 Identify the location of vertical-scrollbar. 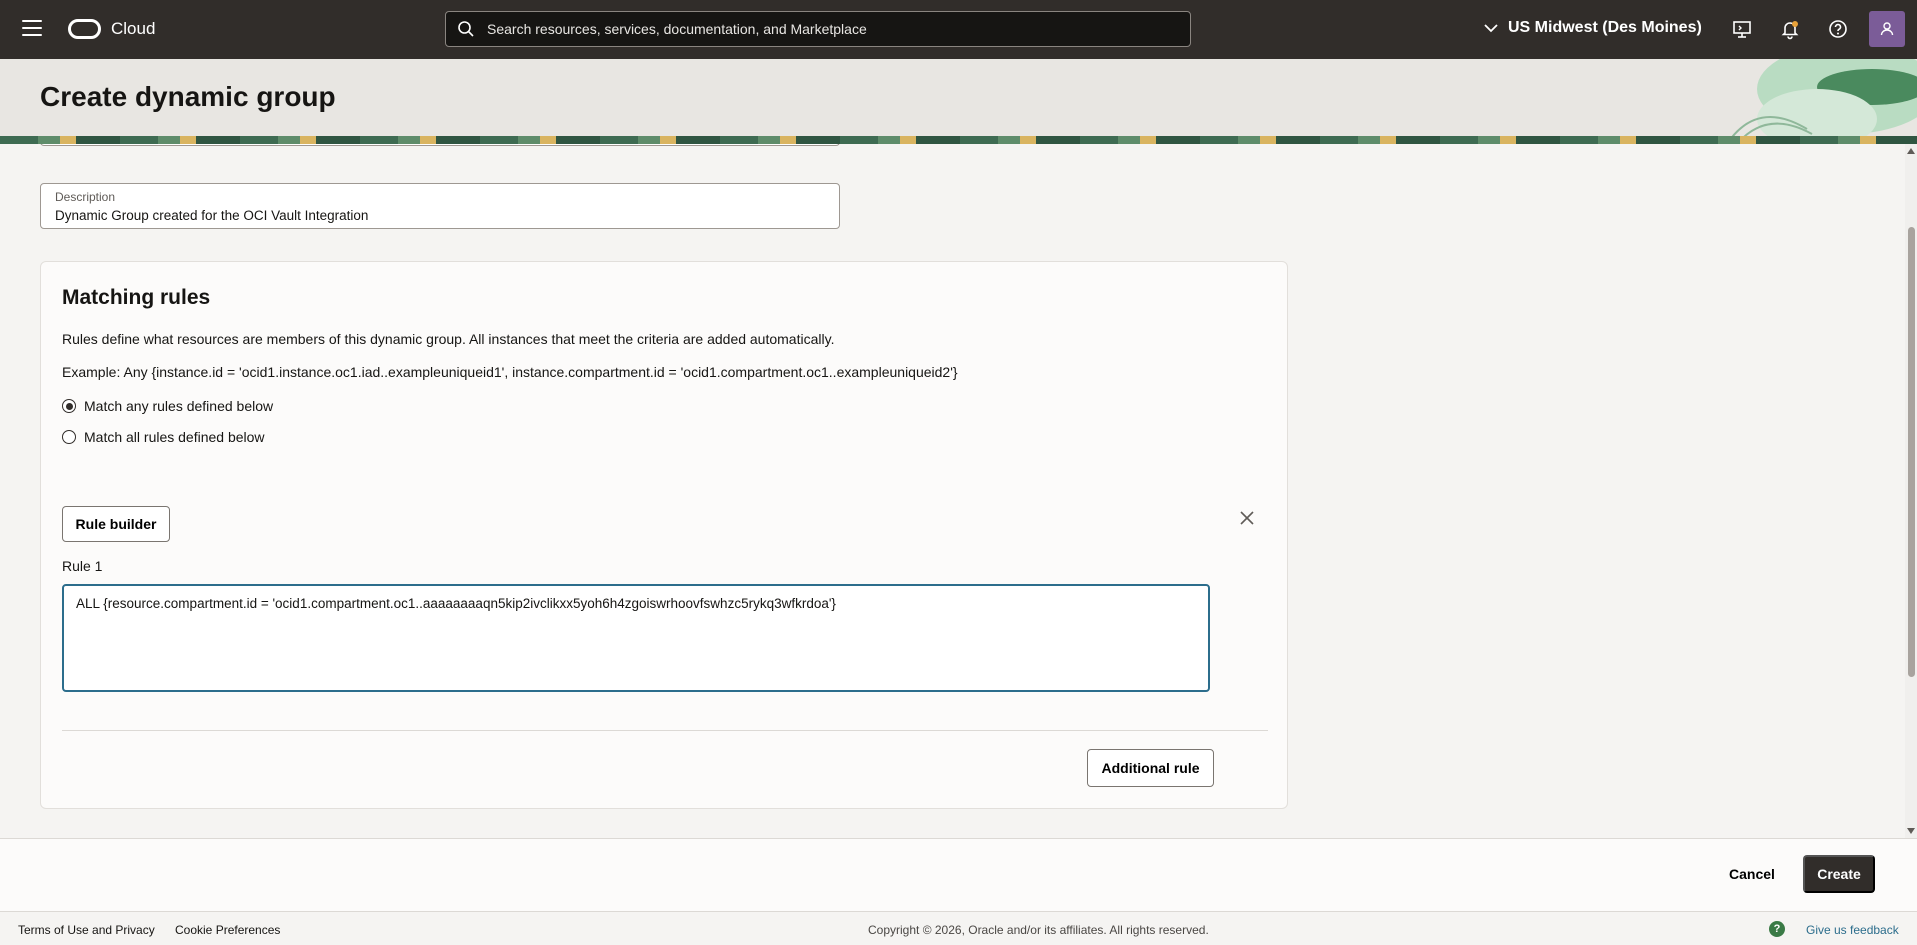
(1911, 491).